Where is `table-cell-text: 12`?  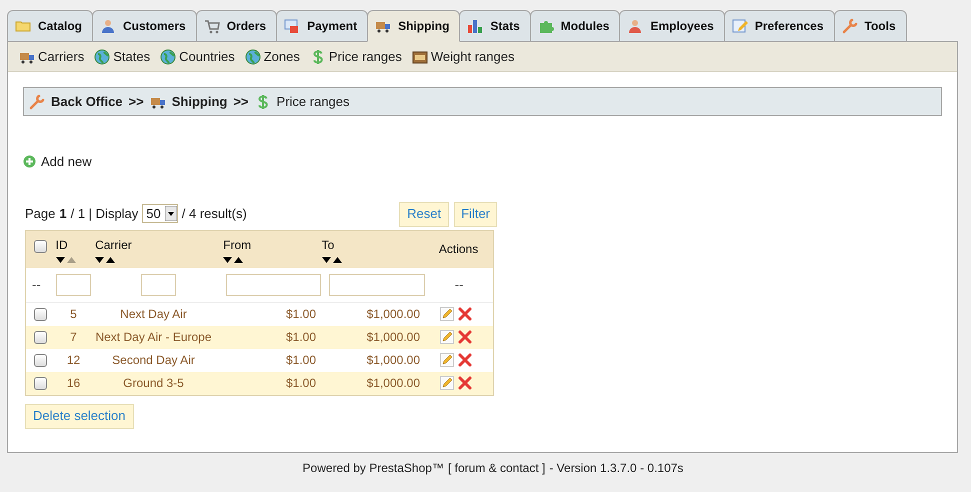 table-cell-text: 12 is located at coordinates (74, 360).